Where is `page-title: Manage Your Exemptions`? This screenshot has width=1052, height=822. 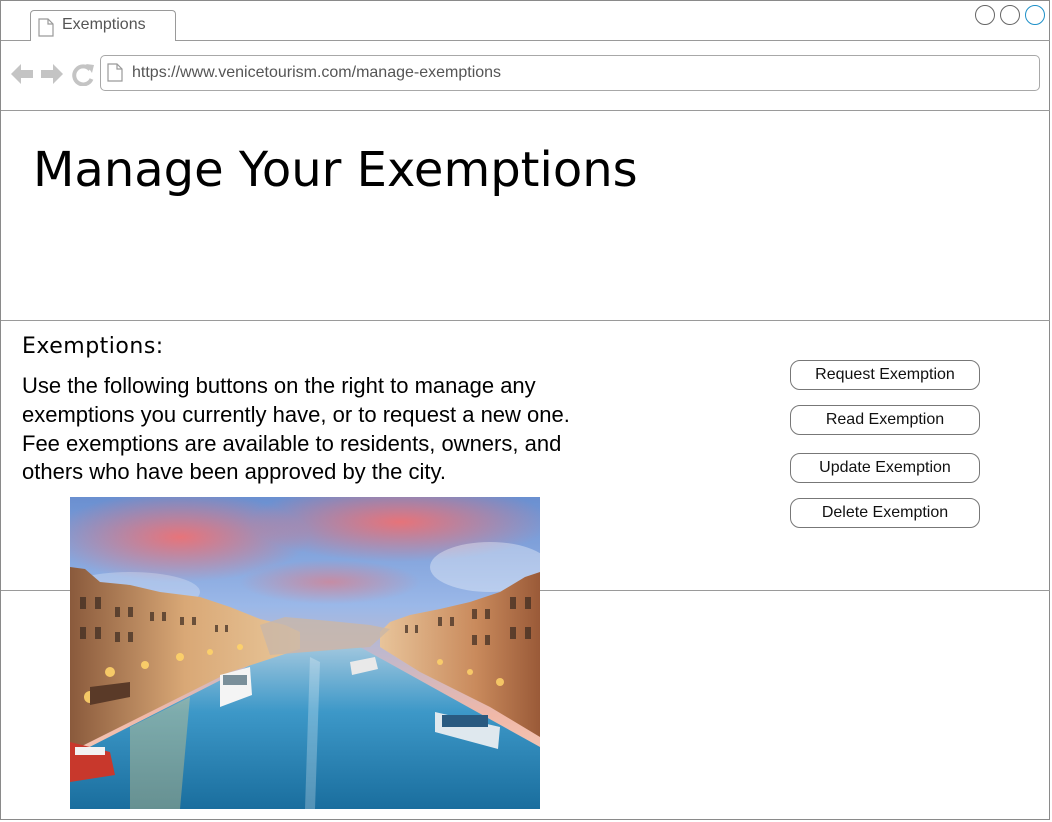
page-title: Manage Your Exemptions is located at coordinates (335, 170).